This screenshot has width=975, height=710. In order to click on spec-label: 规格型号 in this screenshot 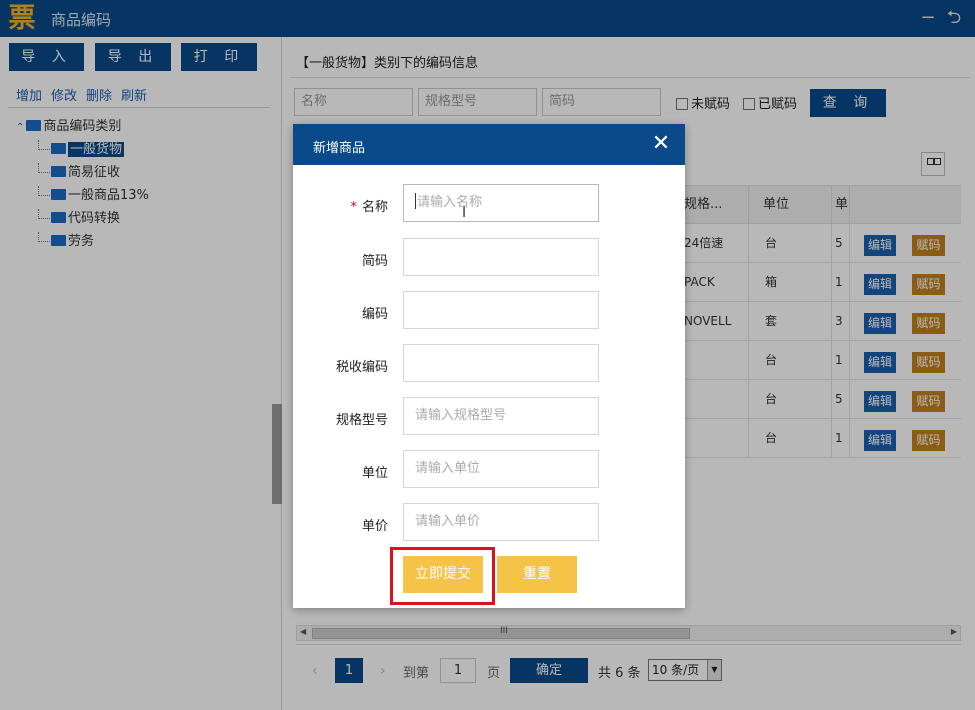, I will do `click(361, 420)`.